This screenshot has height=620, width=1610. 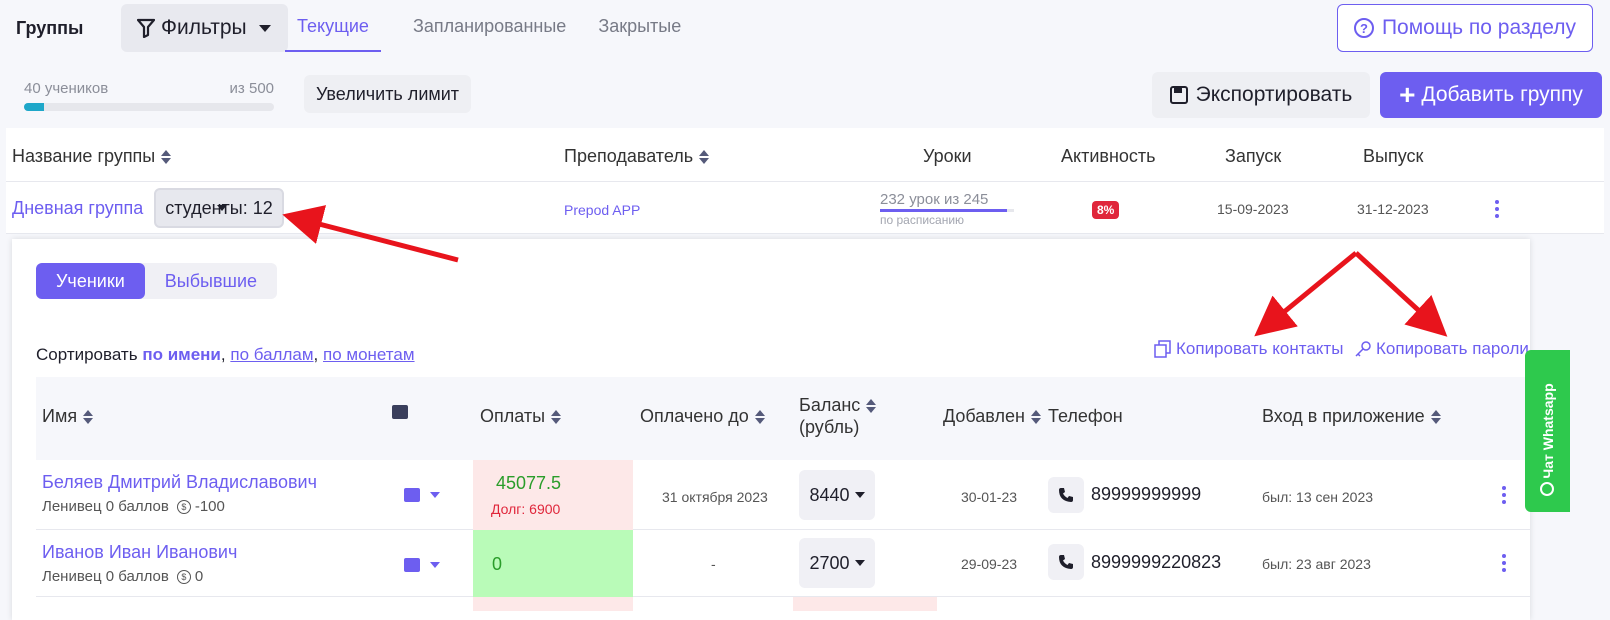 I want to click on help-button: ? Помощь по разделу, so click(x=1465, y=28).